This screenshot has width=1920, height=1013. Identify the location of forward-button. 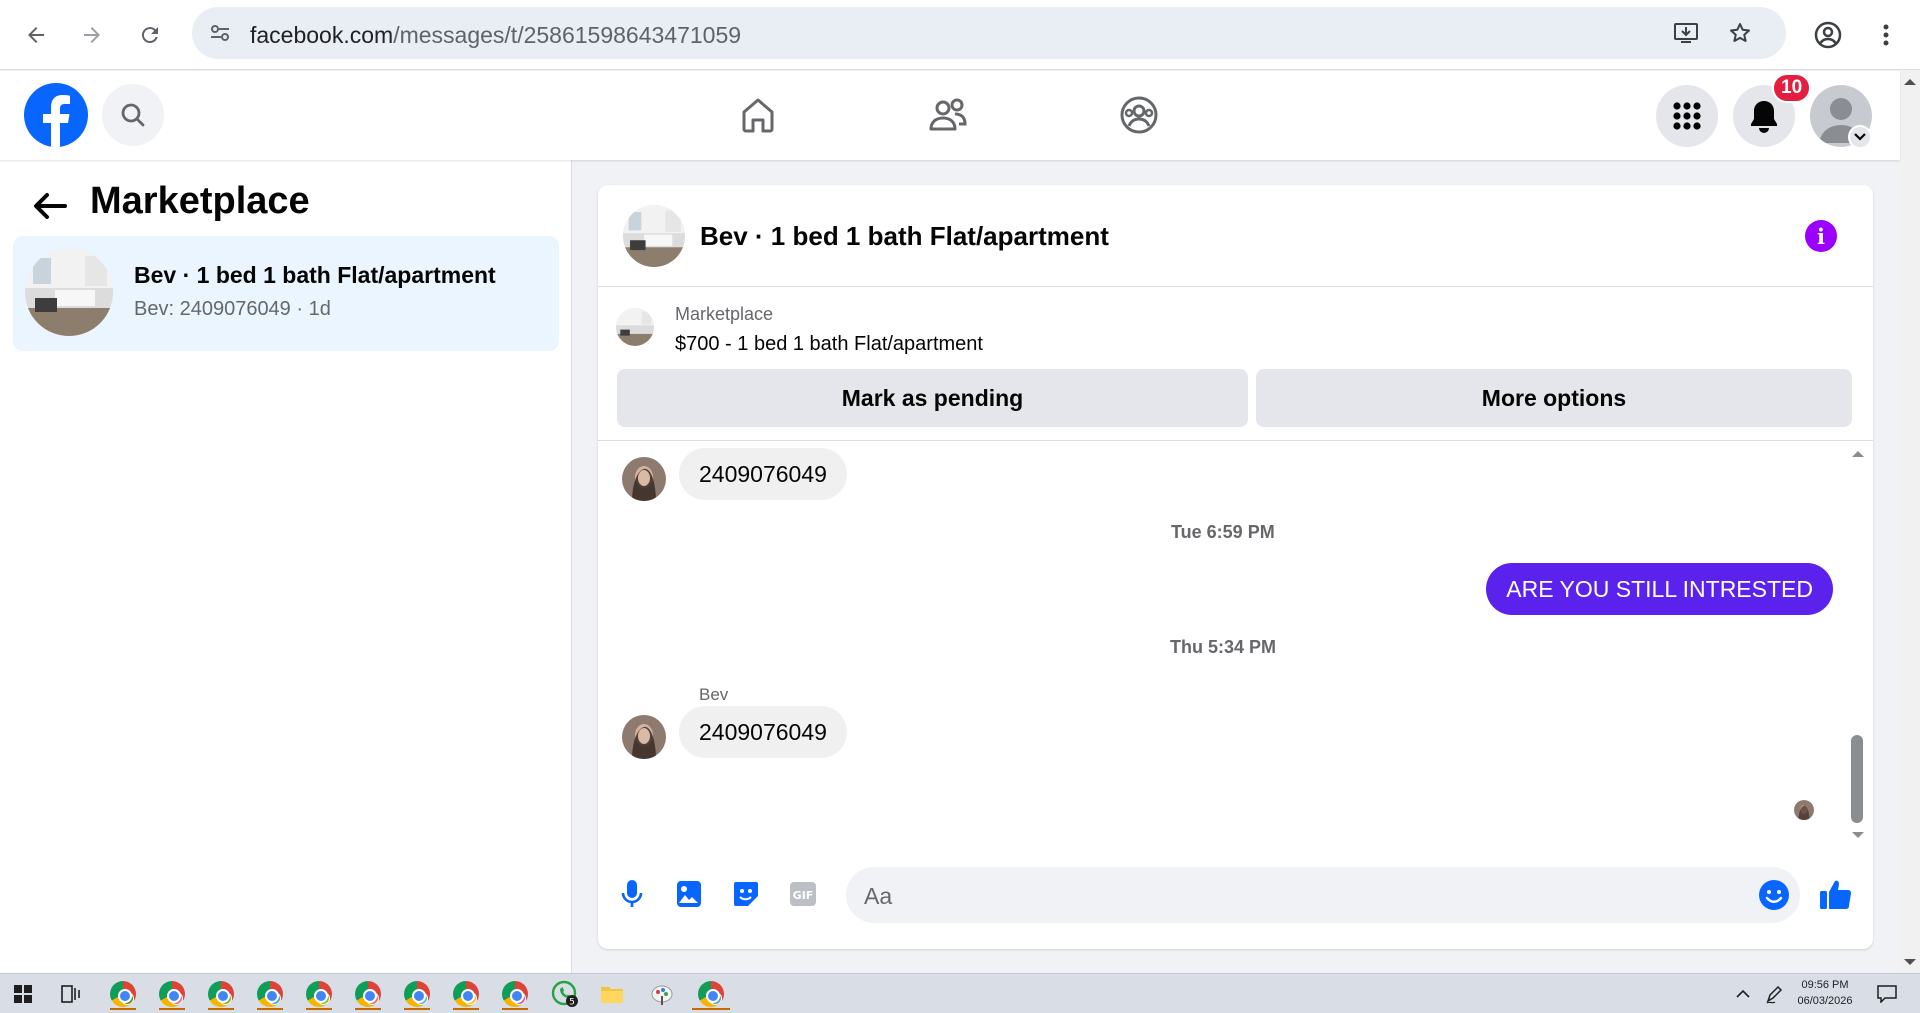
(92, 35).